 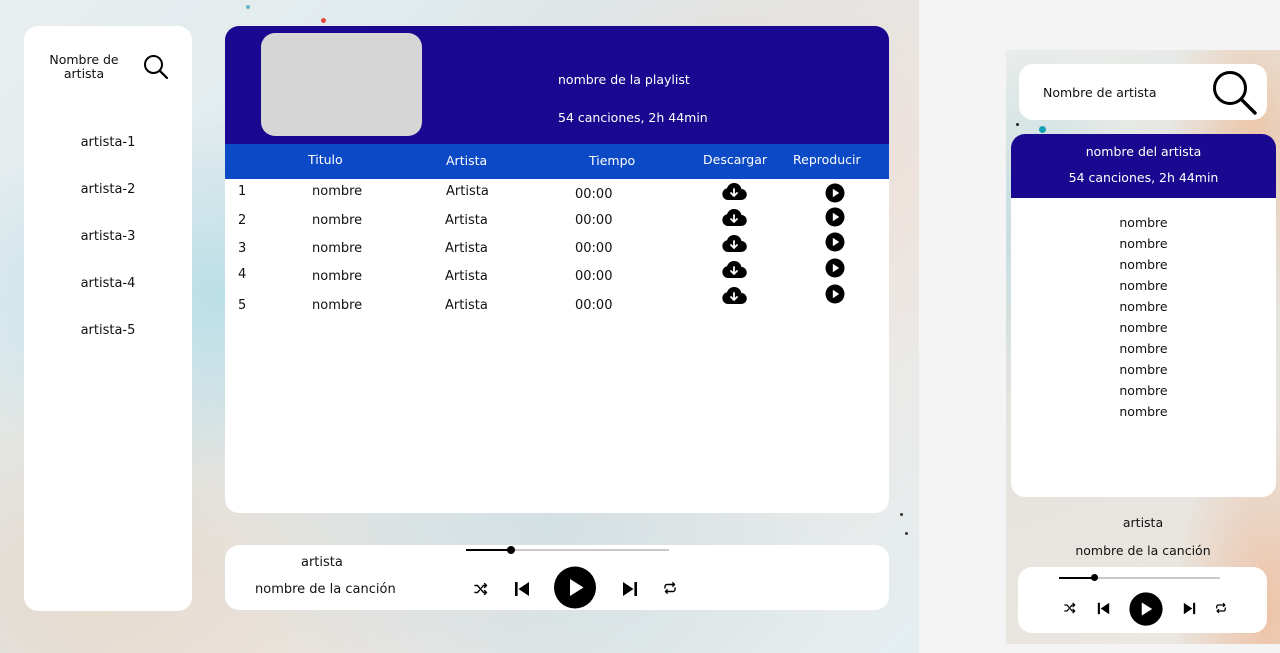 I want to click on table-row: 1 nombre Artista 00:00, so click(x=557, y=197).